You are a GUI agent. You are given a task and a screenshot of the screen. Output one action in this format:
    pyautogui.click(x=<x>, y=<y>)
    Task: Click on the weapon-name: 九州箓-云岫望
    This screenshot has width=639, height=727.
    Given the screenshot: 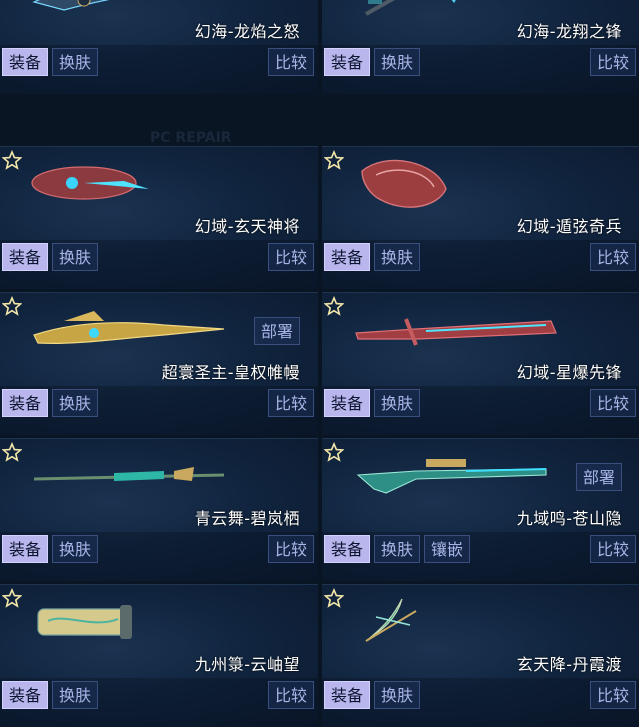 What is the action you would take?
    pyautogui.click(x=247, y=664)
    